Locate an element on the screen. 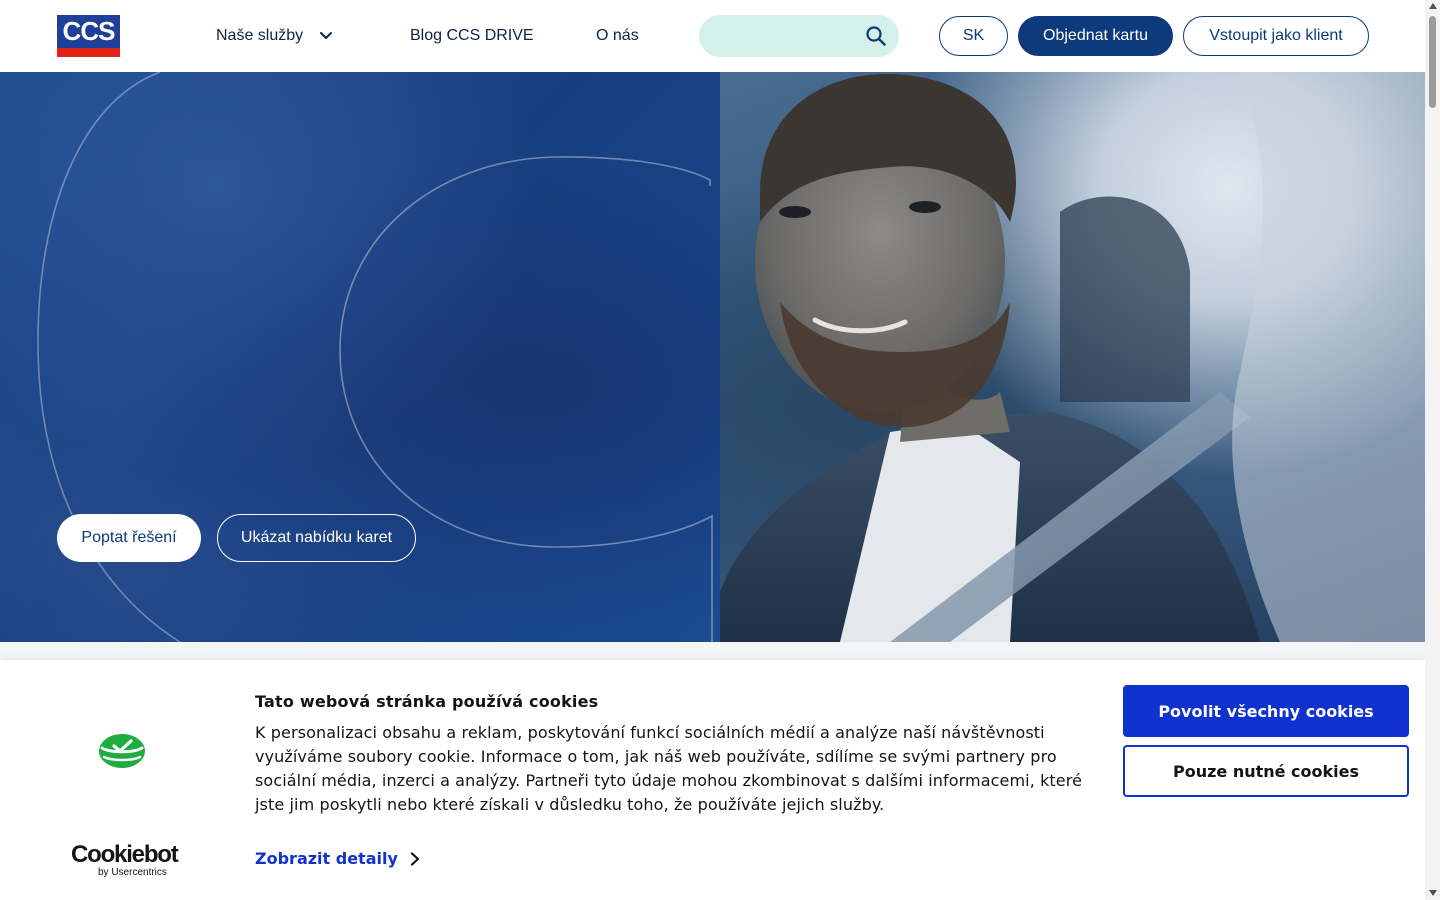  nav-blog: Blog CCS DRIVE is located at coordinates (472, 36).